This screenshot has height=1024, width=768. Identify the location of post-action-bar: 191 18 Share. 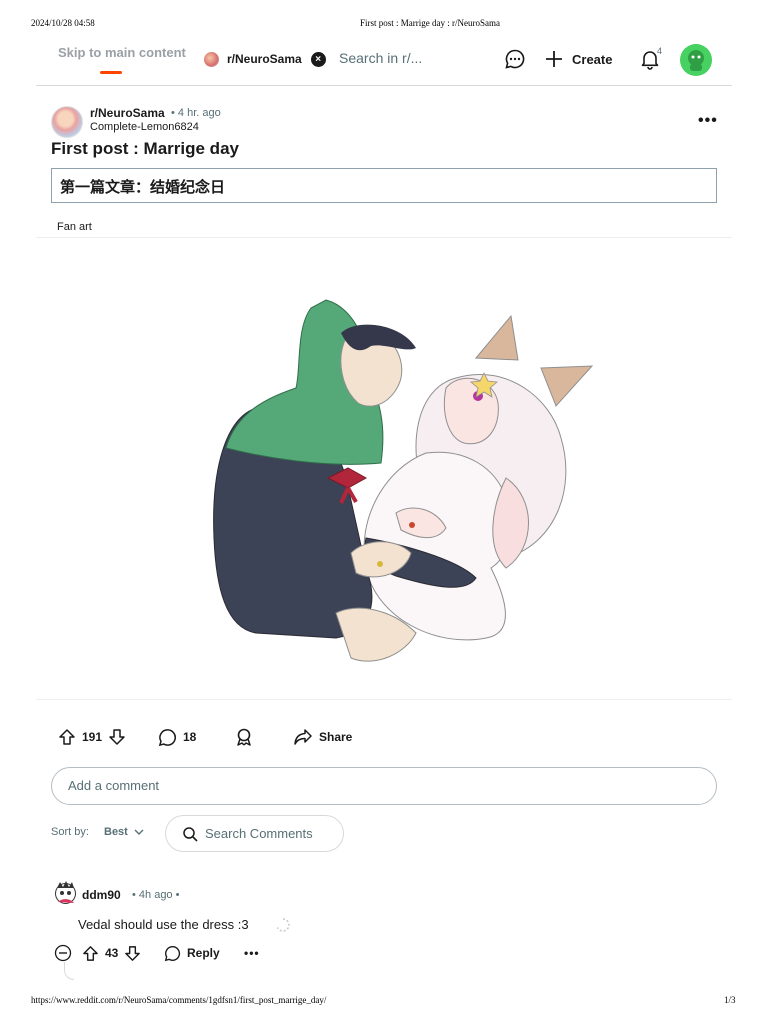
(268, 737).